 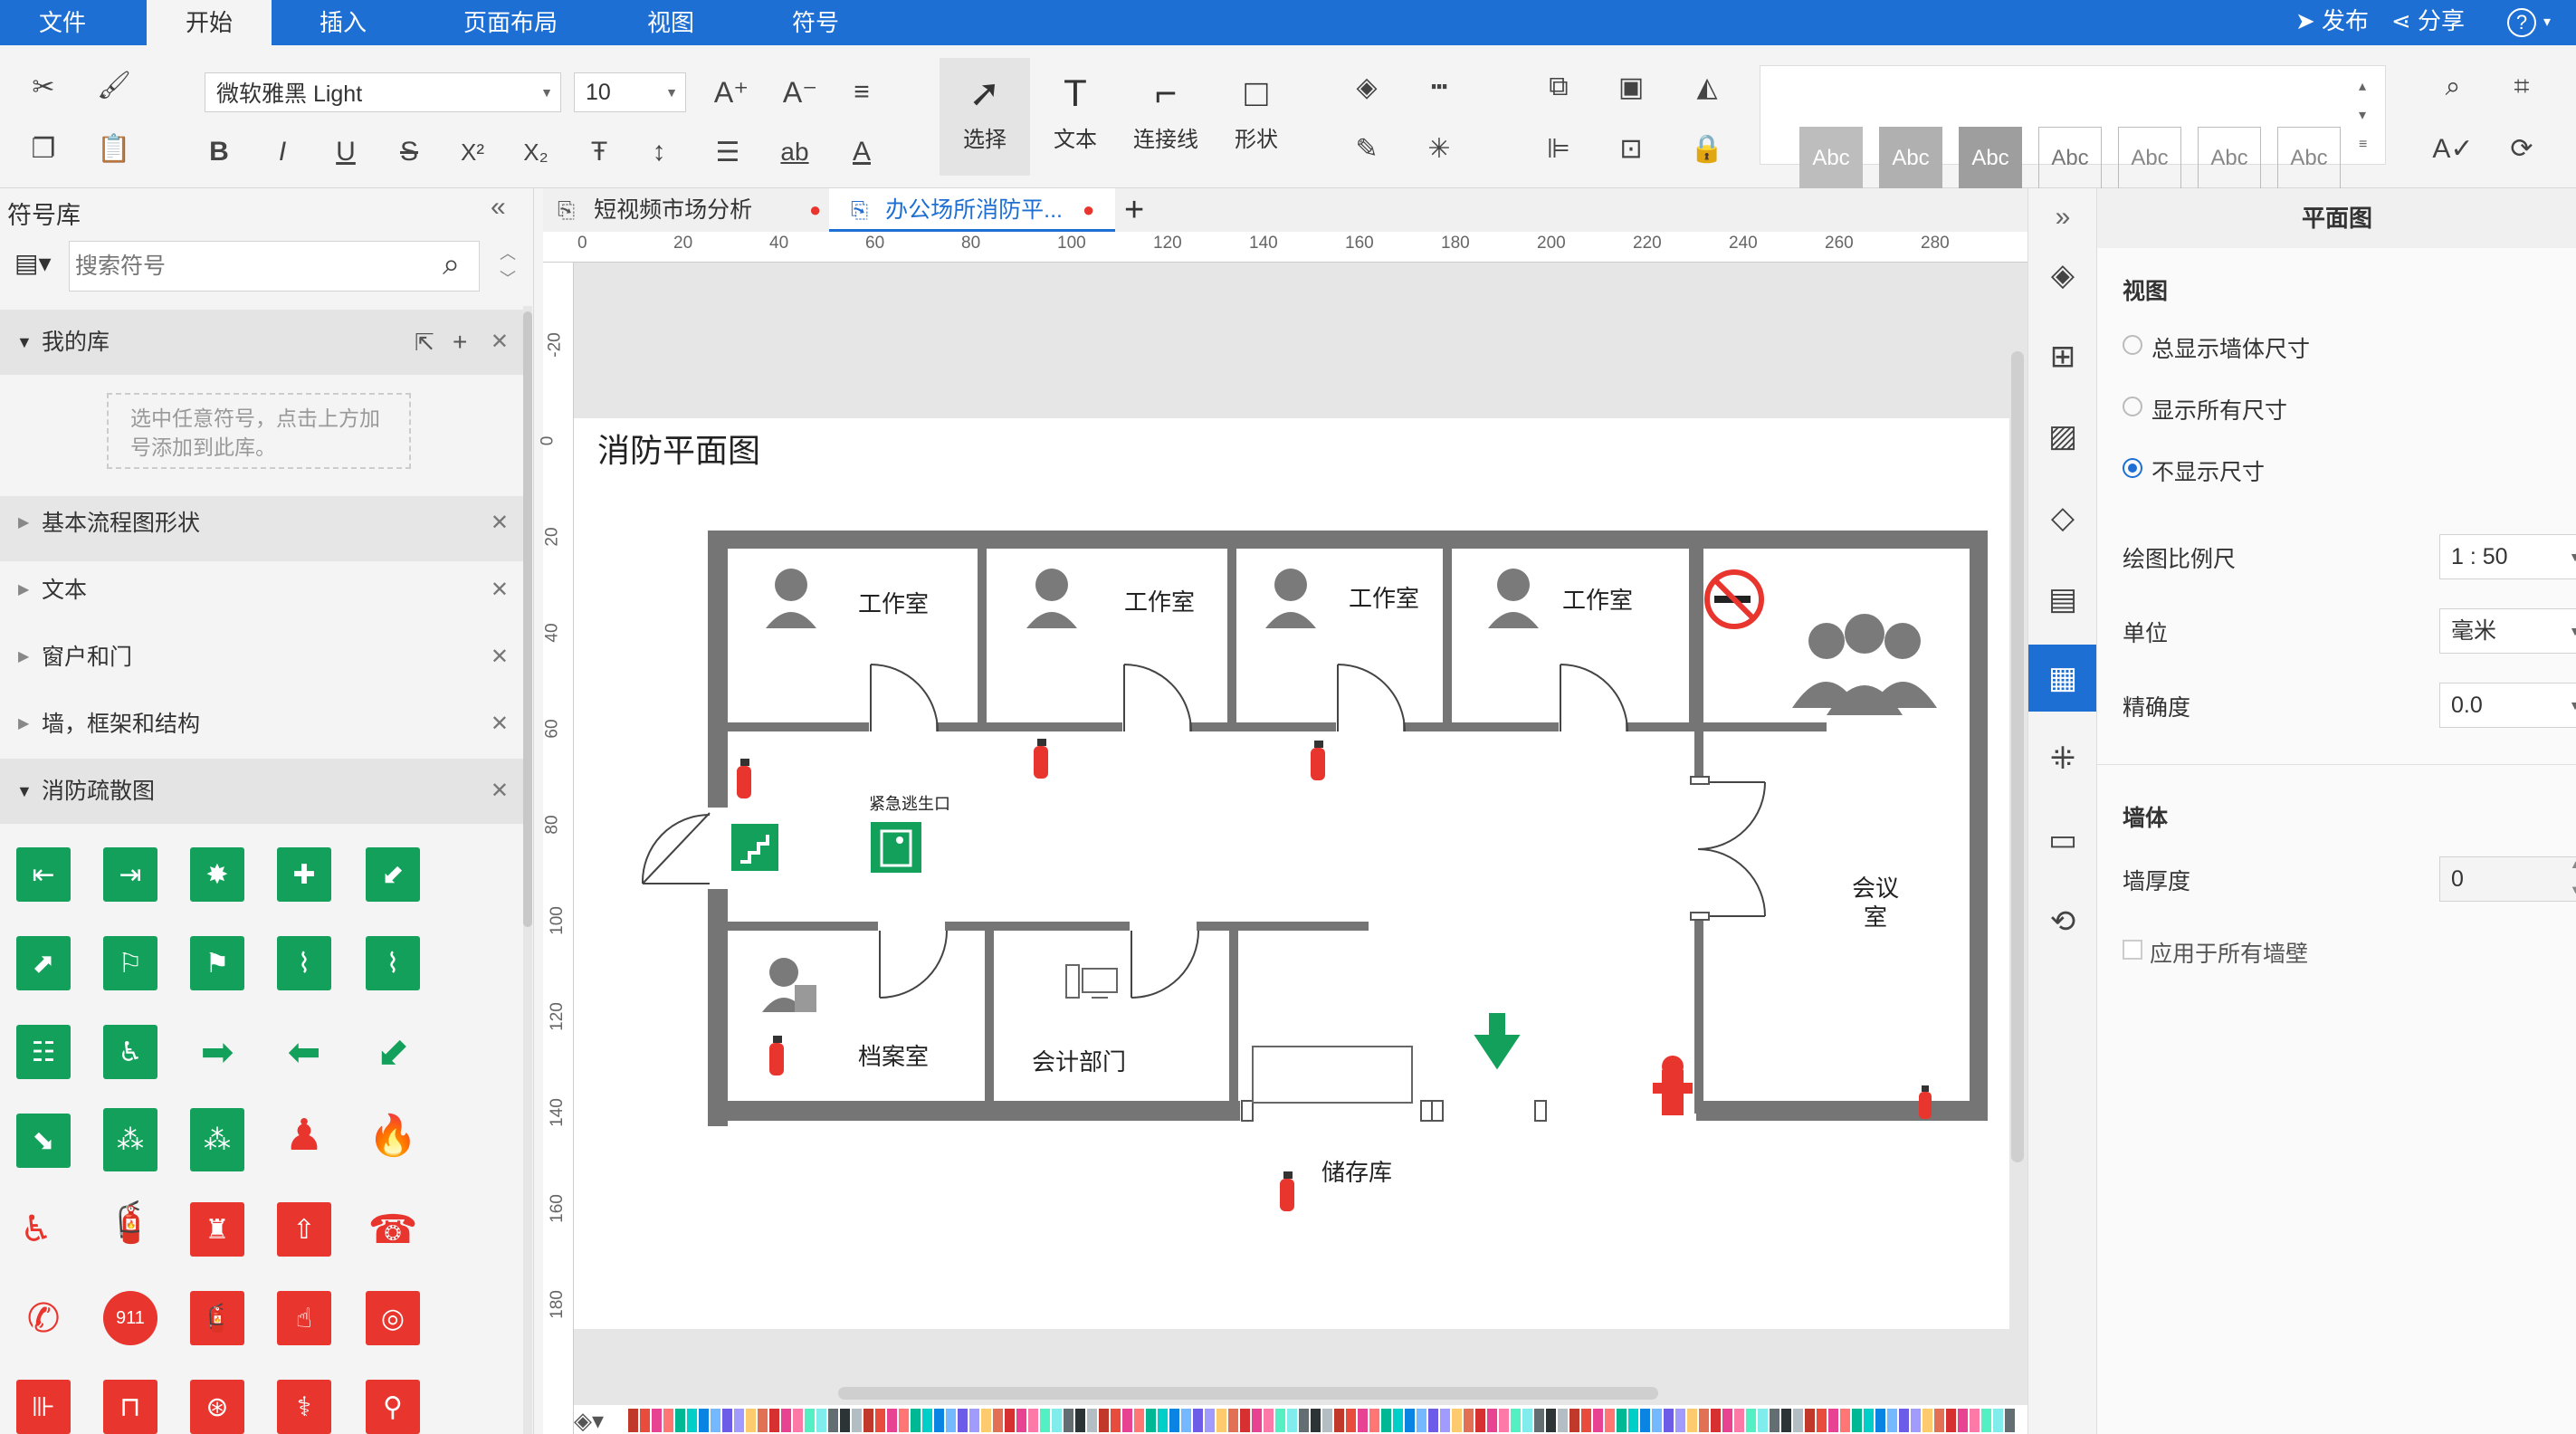 I want to click on grid-icon: ⊞, so click(x=2062, y=356).